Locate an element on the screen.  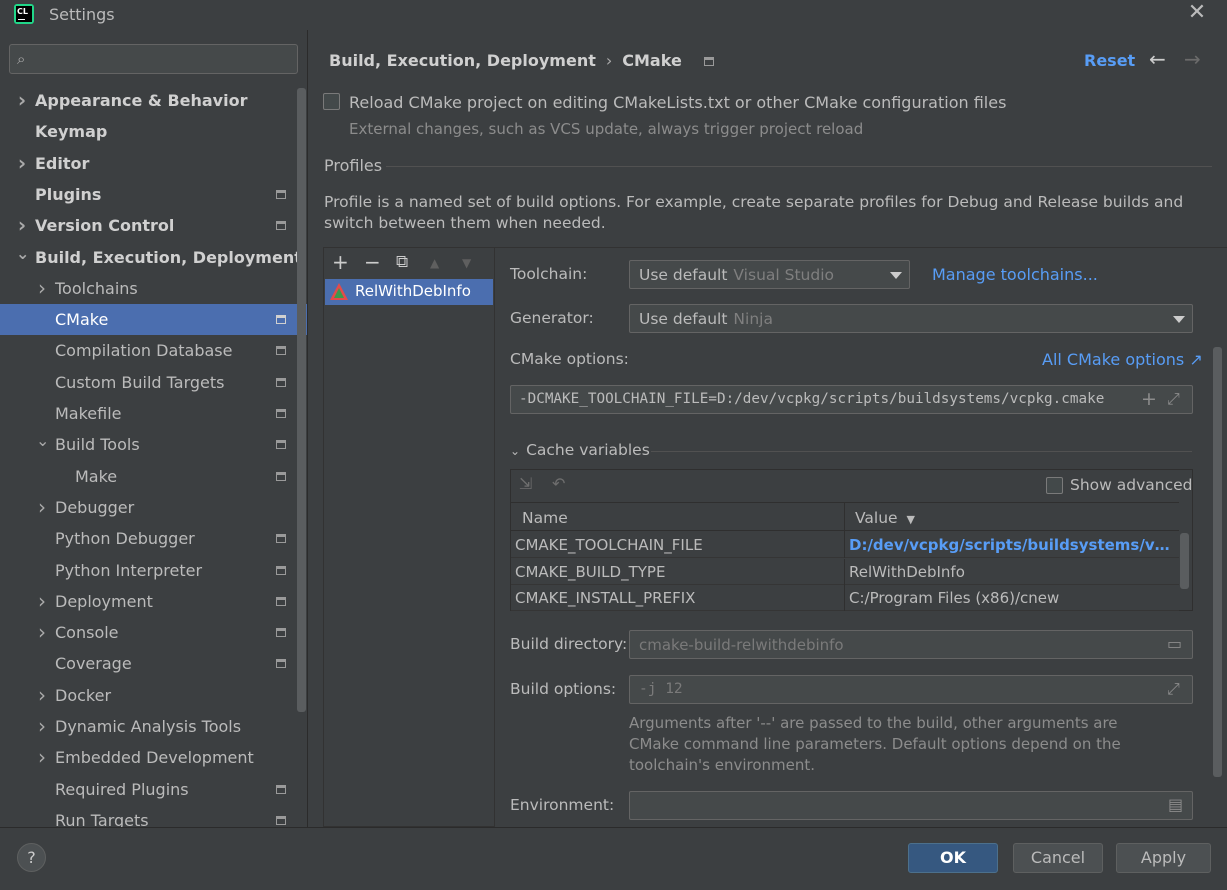
back-arrow-icon: ← is located at coordinates (1157, 59).